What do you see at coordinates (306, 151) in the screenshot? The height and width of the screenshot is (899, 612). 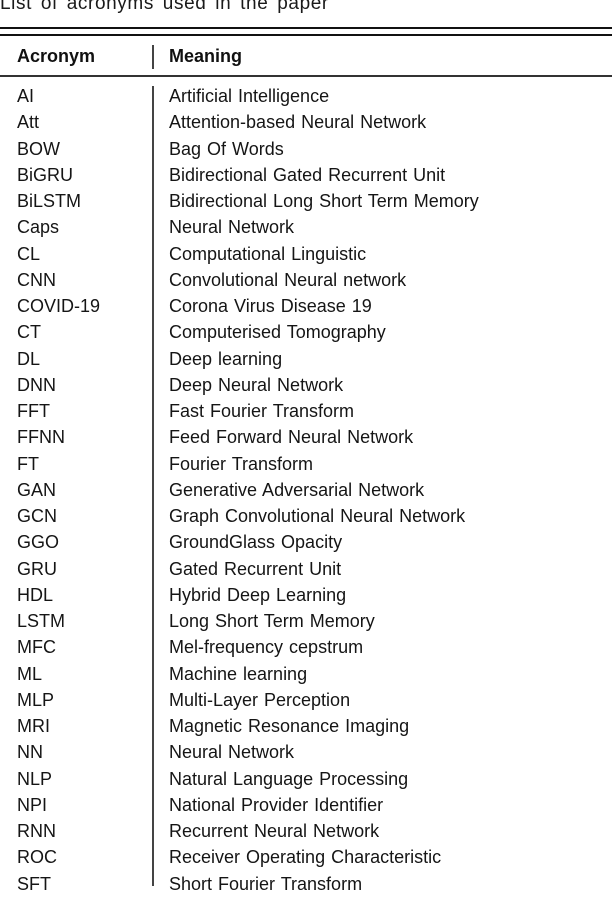 I see `table-row: BOW Bag Of Words` at bounding box center [306, 151].